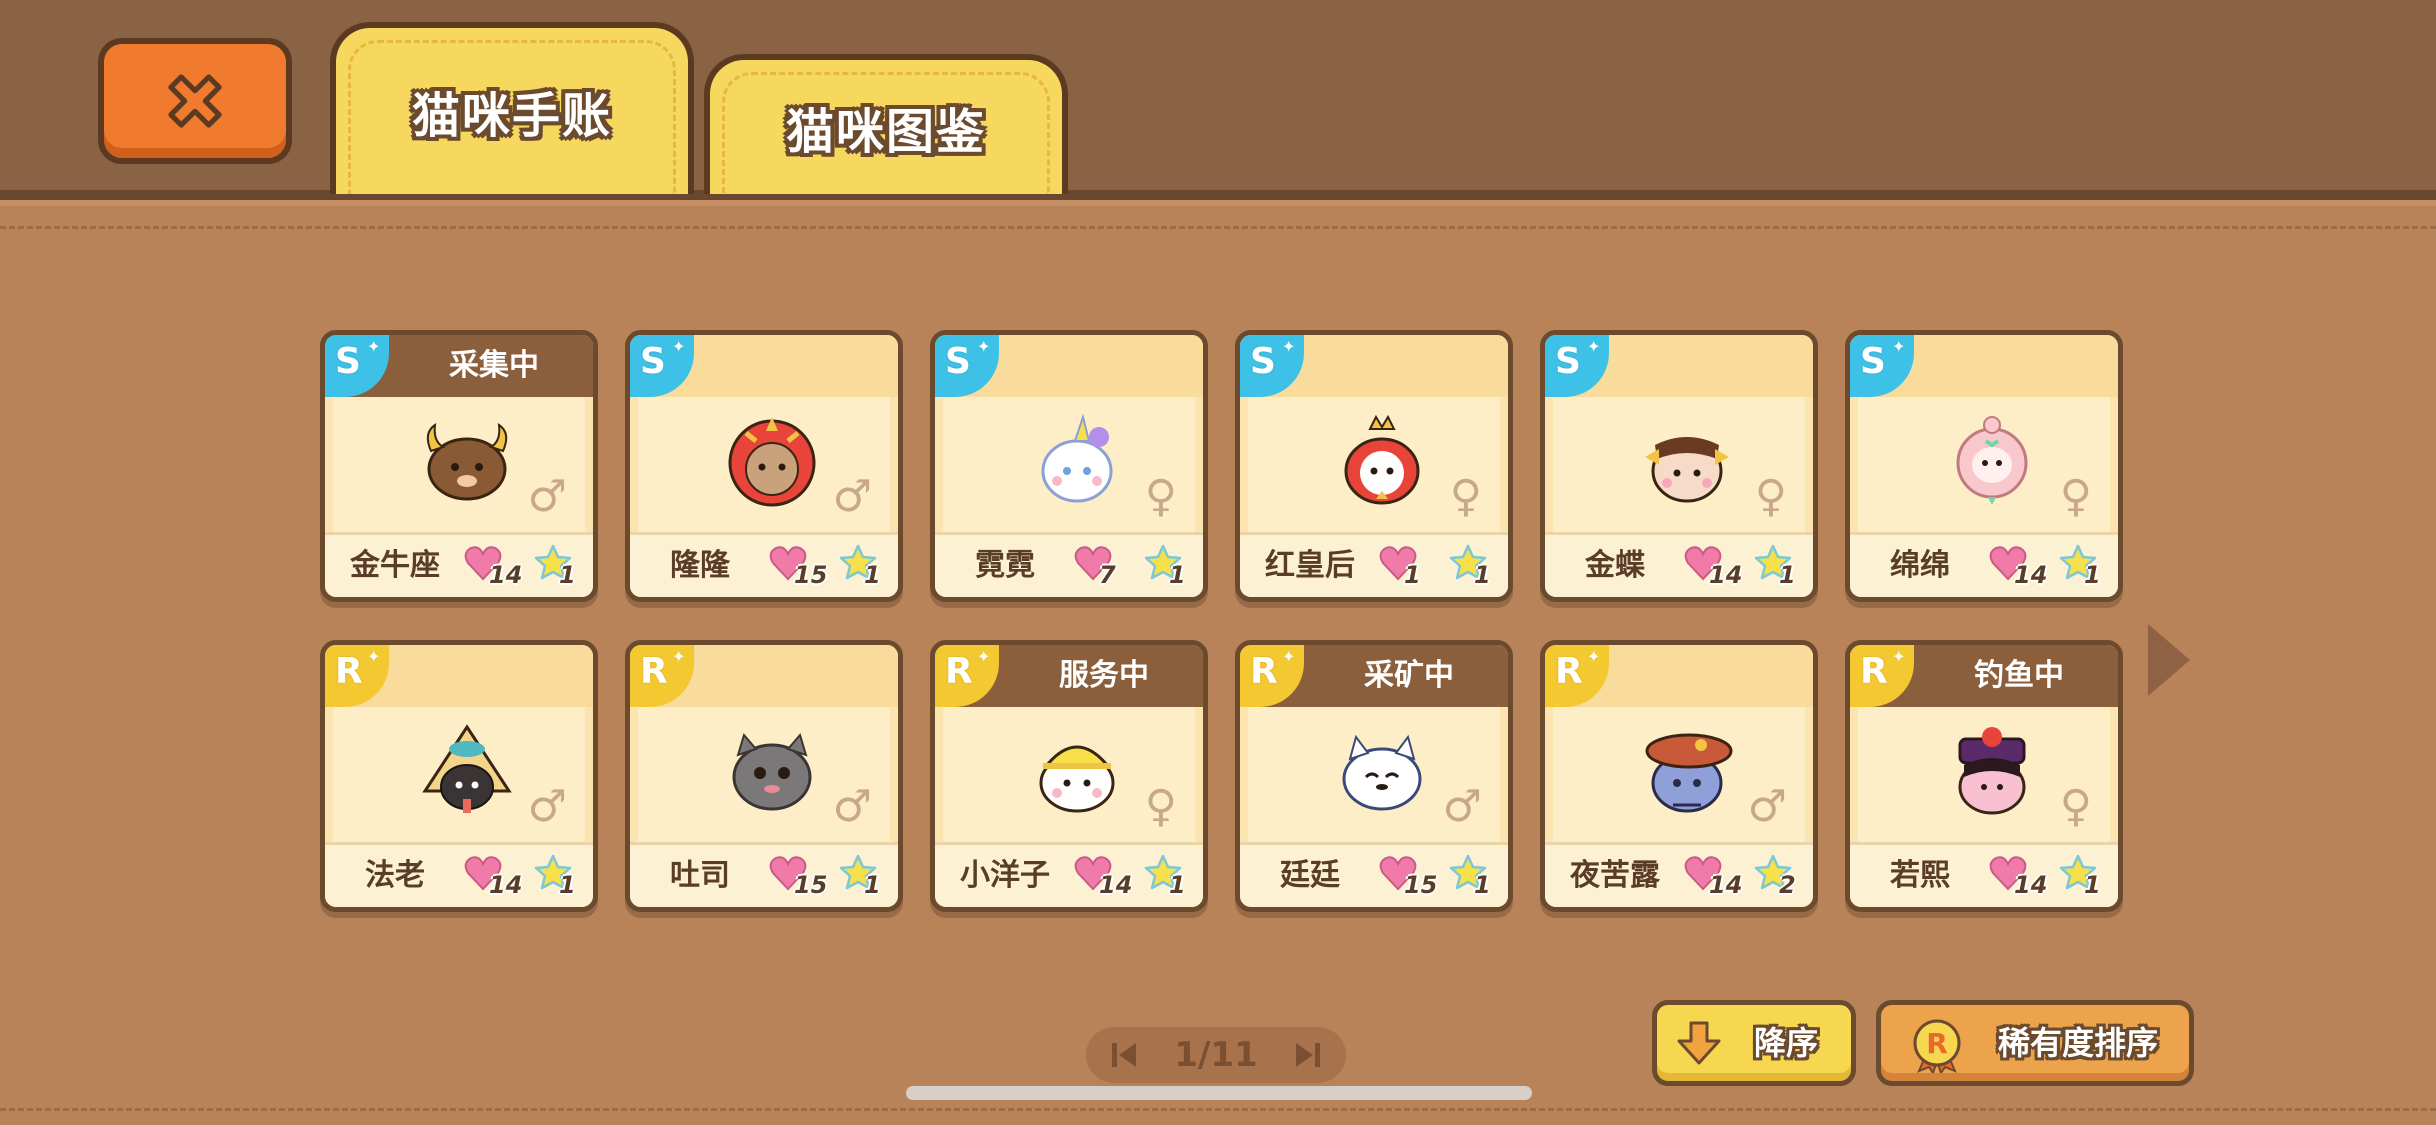 The height and width of the screenshot is (1125, 2436). What do you see at coordinates (395, 875) in the screenshot?
I see `cat-name: 法老` at bounding box center [395, 875].